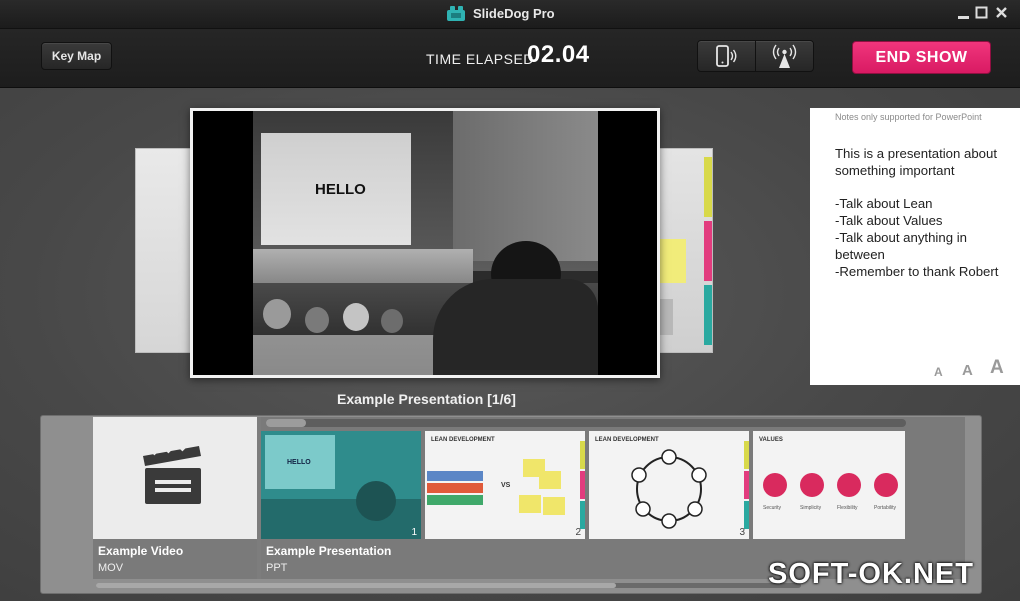  I want to click on video-type: MOV, so click(111, 568).